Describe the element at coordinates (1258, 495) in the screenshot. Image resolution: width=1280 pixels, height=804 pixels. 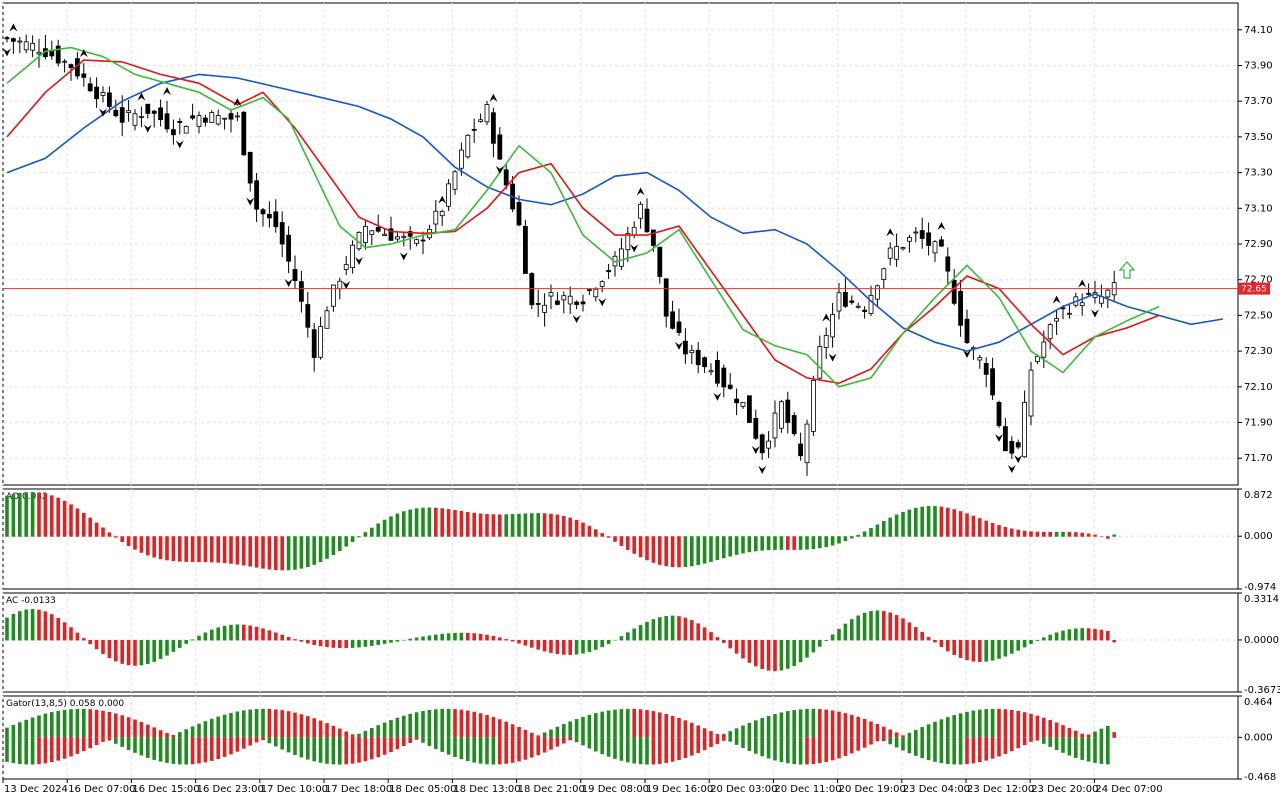
I see `y-tick-label: 0.872` at that location.